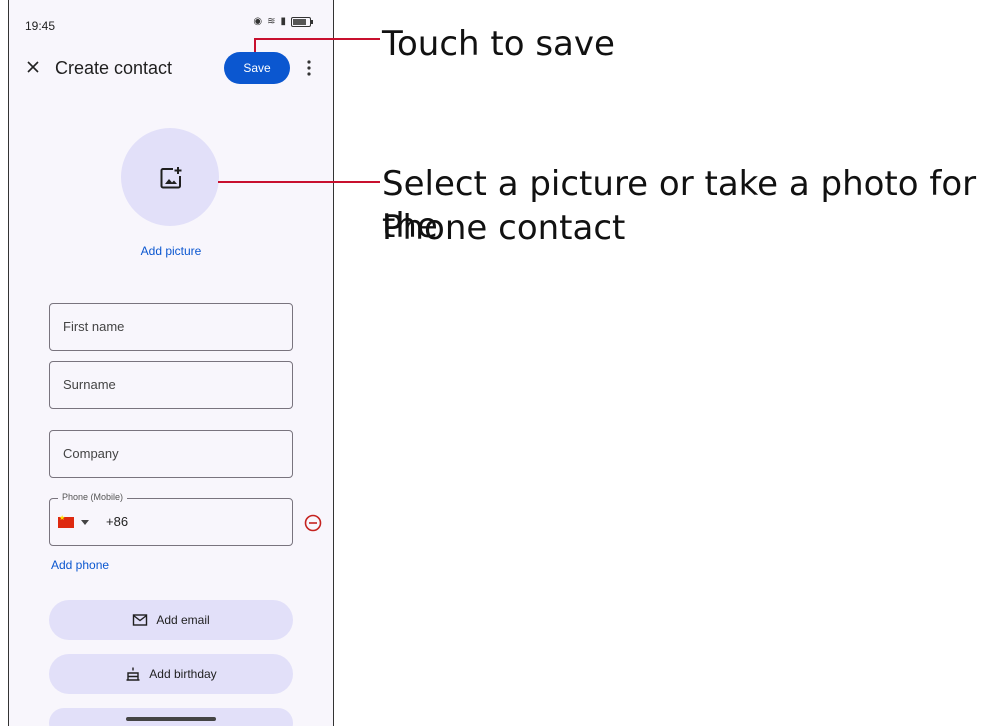 The width and height of the screenshot is (1007, 726). Describe the element at coordinates (80, 565) in the screenshot. I see `add-phone-link: Add phone` at that location.